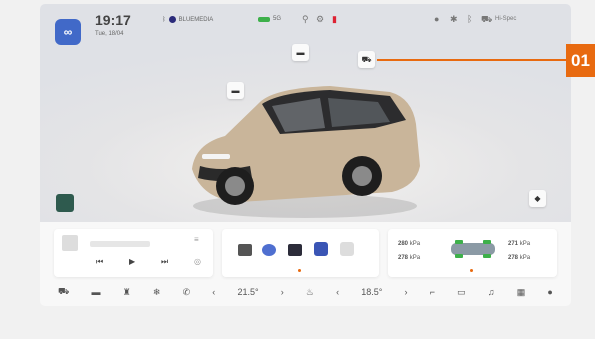 This screenshot has height=339, width=595. I want to click on tire-rear-right: 278, so click(513, 258).